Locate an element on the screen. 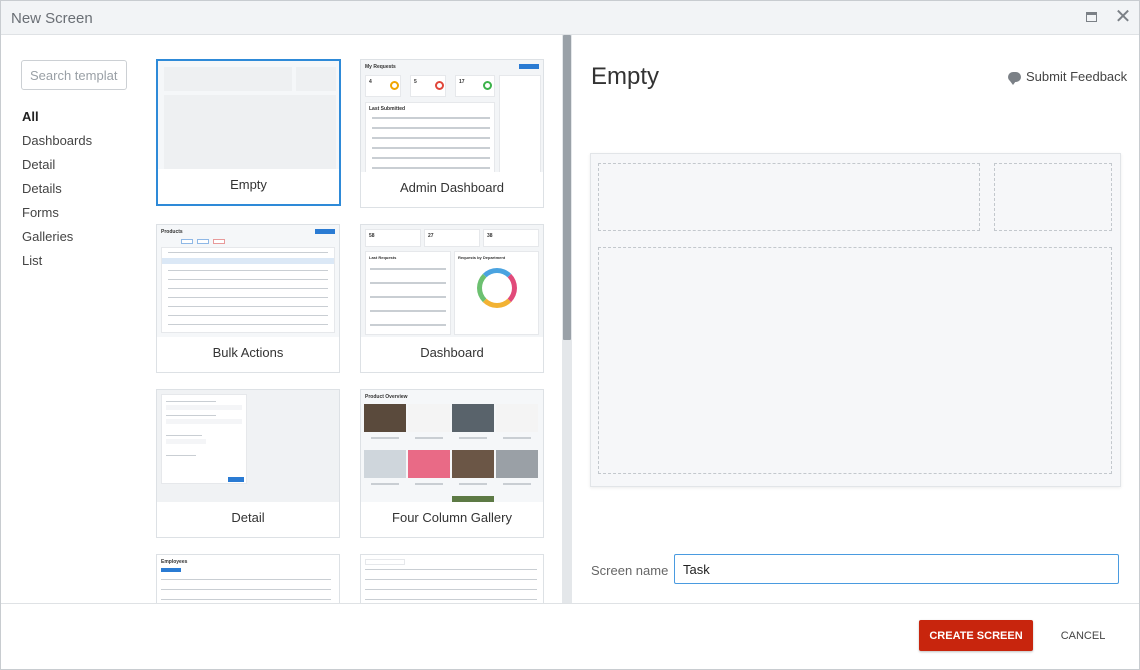  create-screen-button: CREATE SCREEN is located at coordinates (976, 635).